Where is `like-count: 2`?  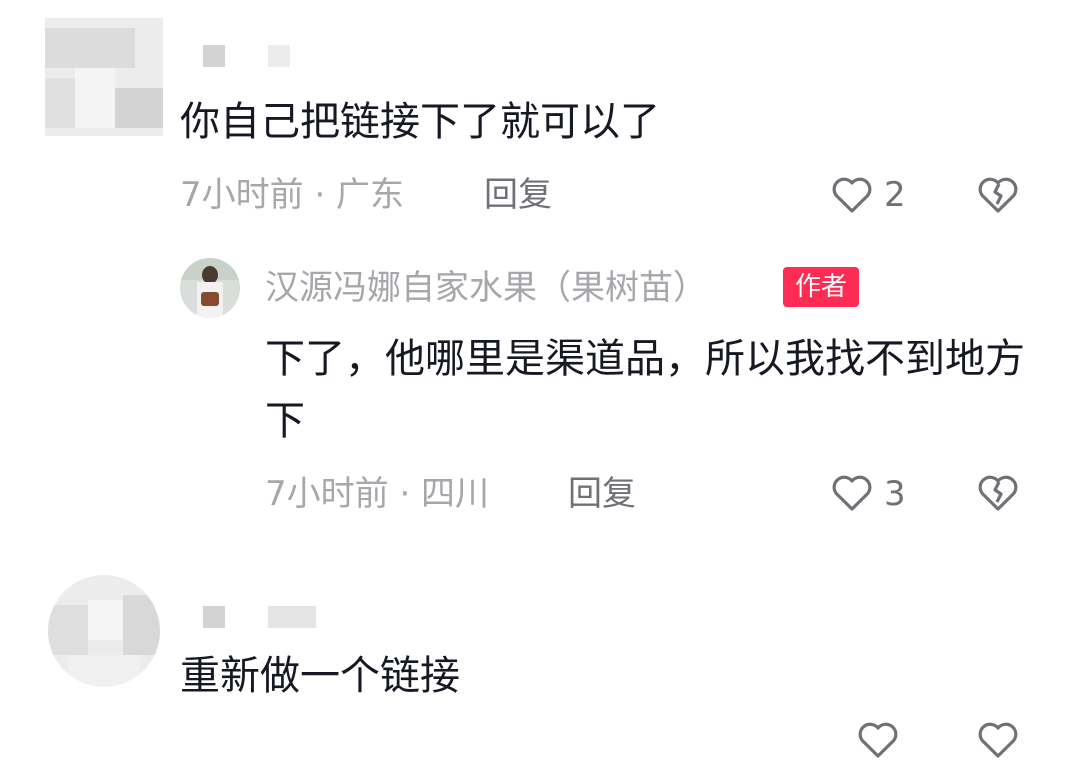 like-count: 2 is located at coordinates (895, 195).